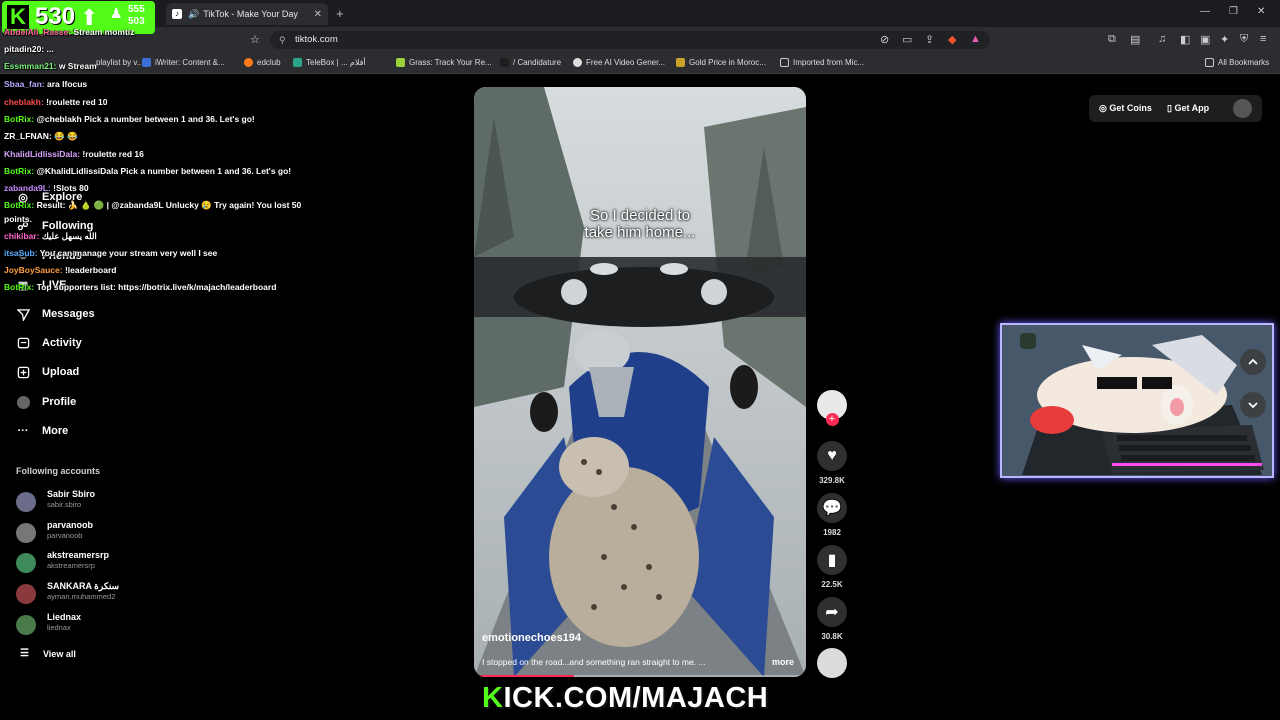 This screenshot has height=720, width=1280. Describe the element at coordinates (91, 626) in the screenshot. I see `following-account: Liednax liednax` at that location.